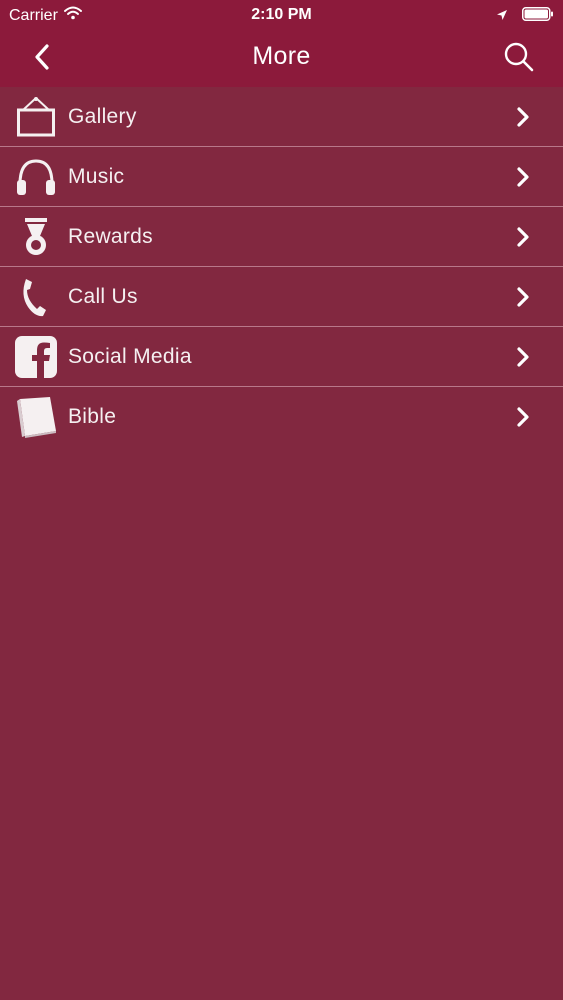 Image resolution: width=563 pixels, height=1000 pixels. I want to click on status-time: 2:10 PM, so click(281, 14).